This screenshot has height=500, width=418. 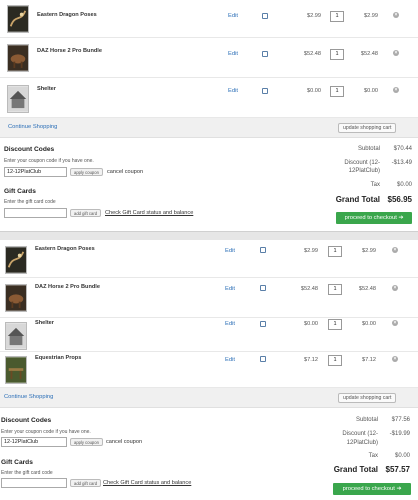 I want to click on subtotal-value: $77.56, so click(x=400, y=420).